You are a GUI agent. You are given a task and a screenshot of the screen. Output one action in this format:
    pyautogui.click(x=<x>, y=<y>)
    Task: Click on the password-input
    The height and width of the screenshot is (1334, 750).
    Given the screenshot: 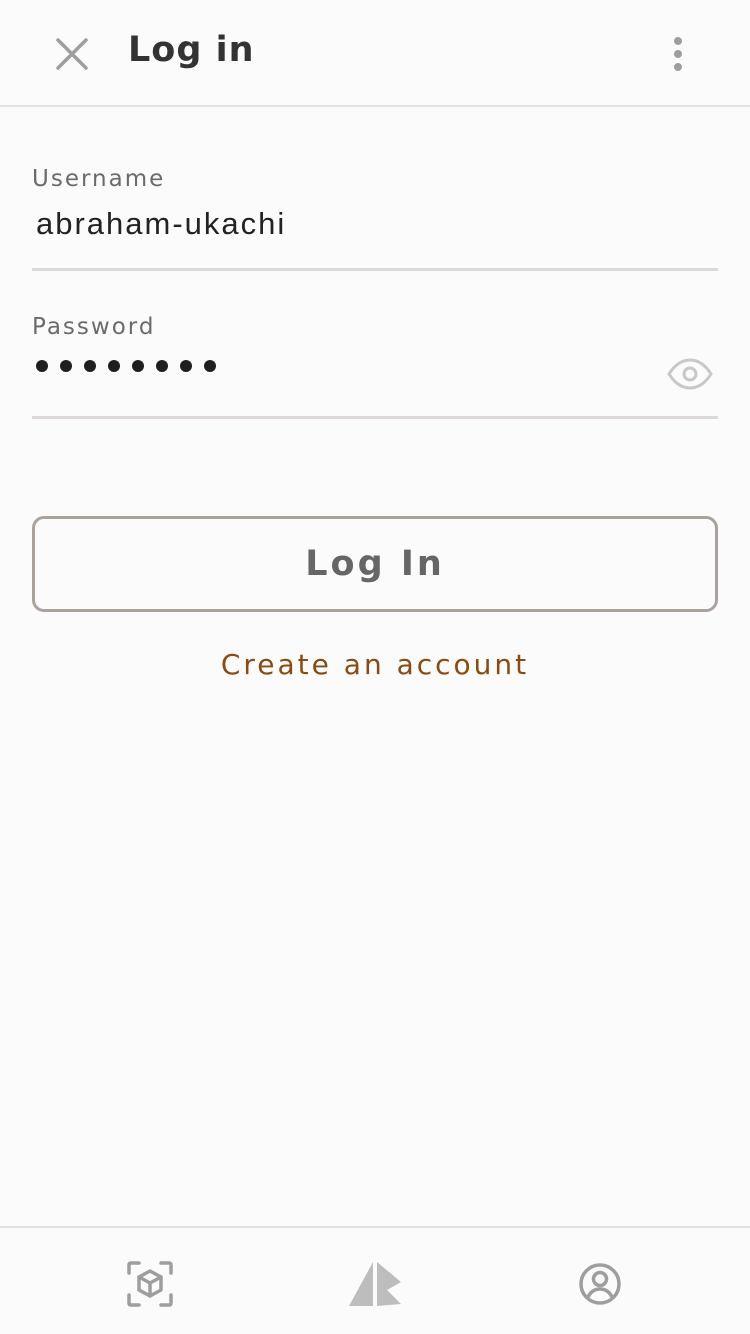 What is the action you would take?
    pyautogui.click(x=126, y=366)
    